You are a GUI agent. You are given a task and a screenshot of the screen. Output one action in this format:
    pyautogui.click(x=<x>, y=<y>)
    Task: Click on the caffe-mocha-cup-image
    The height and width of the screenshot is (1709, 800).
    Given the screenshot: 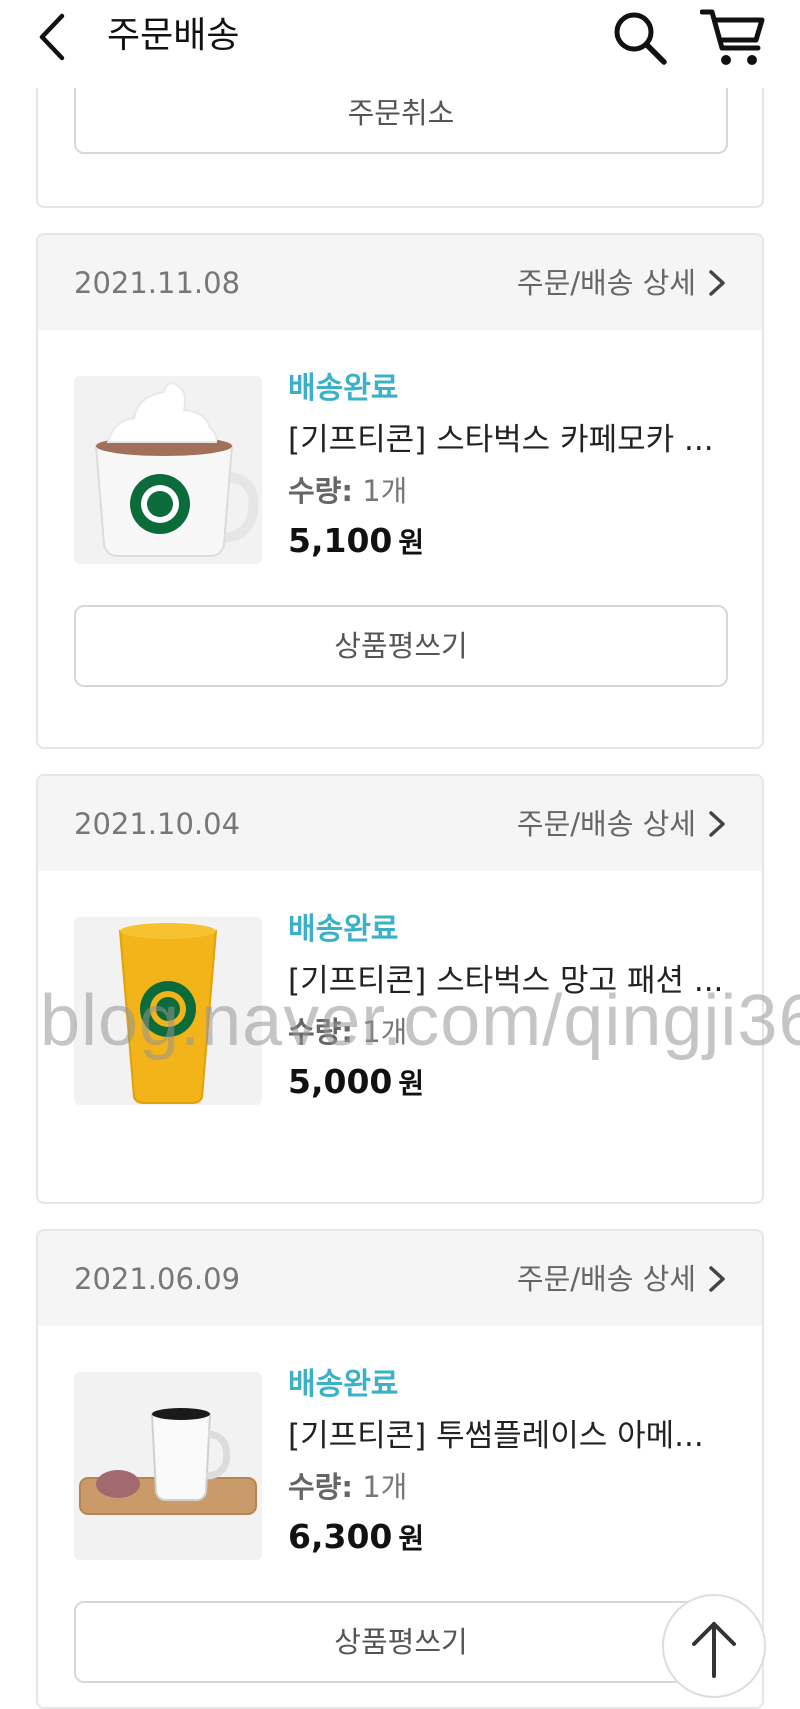 What is the action you would take?
    pyautogui.click(x=168, y=470)
    